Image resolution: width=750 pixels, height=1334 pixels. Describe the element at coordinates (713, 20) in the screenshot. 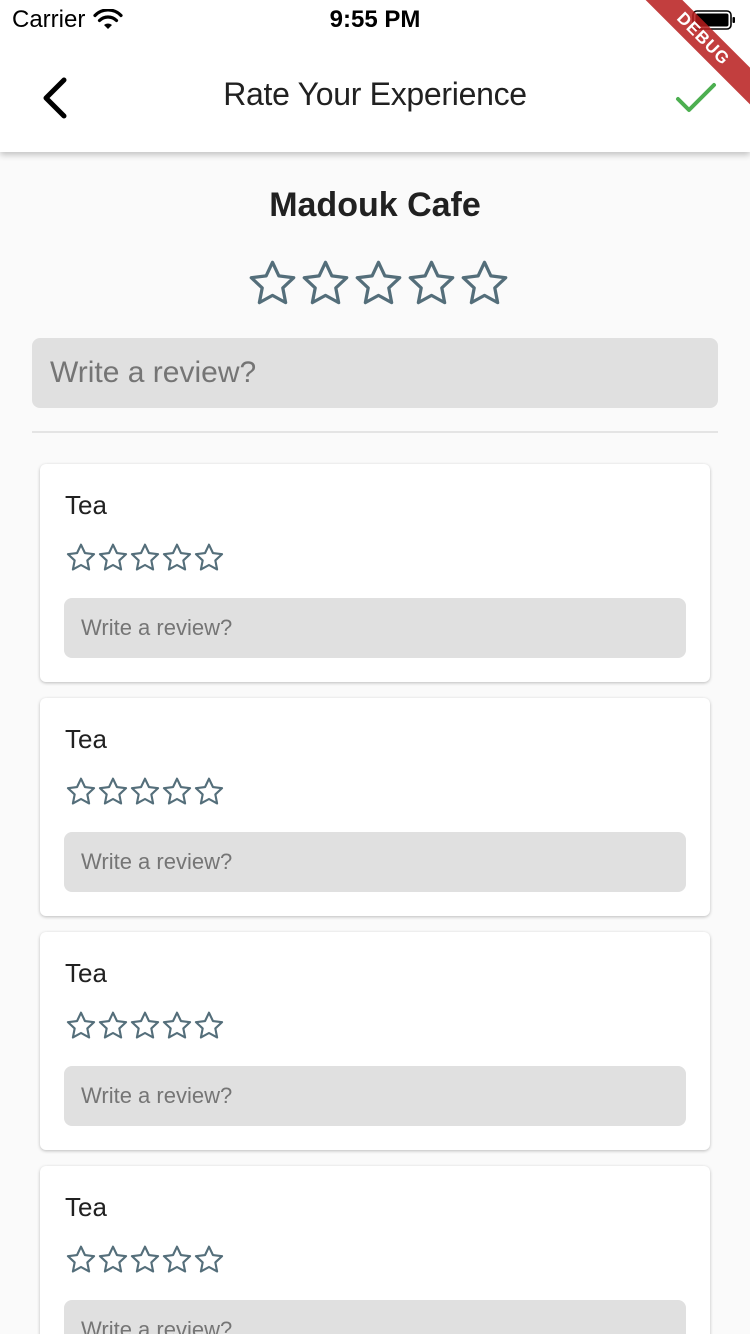

I see `battery-icon` at that location.